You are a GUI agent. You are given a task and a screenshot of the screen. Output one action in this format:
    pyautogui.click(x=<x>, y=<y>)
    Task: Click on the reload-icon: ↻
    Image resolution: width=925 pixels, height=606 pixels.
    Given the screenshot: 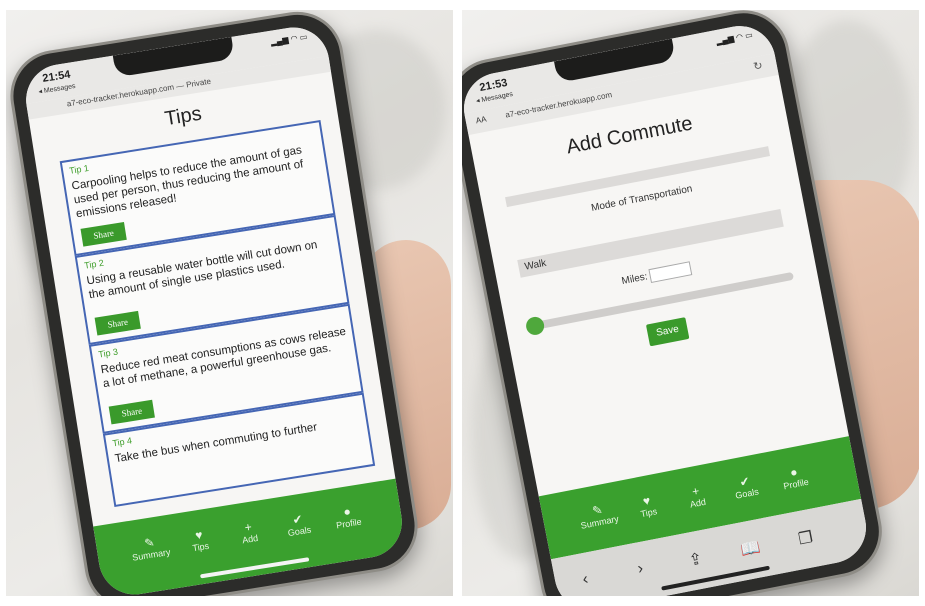 What is the action you would take?
    pyautogui.click(x=757, y=66)
    